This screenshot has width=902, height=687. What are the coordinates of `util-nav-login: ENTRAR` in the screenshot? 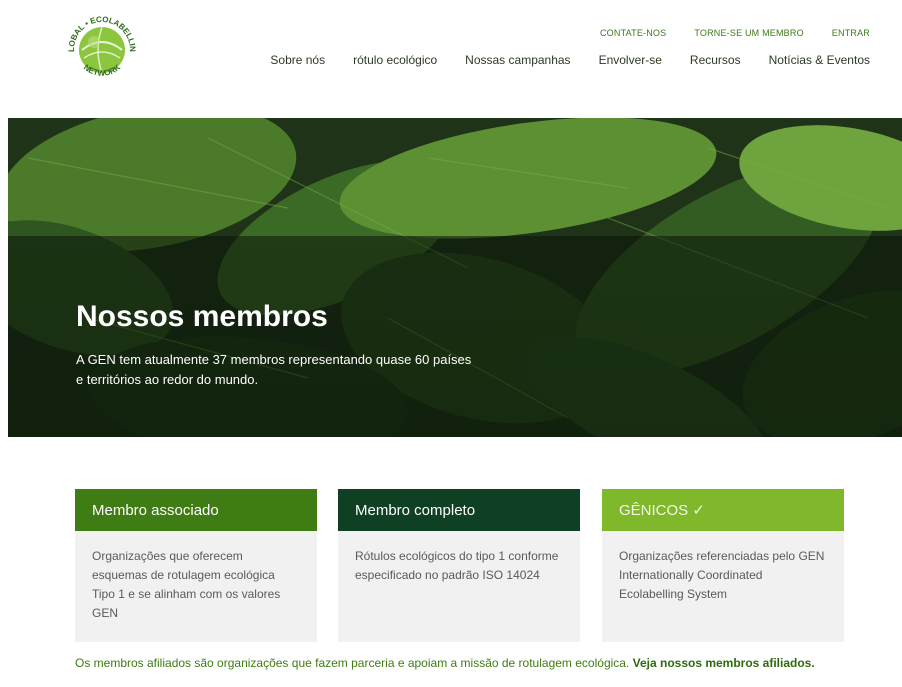 It's located at (851, 33).